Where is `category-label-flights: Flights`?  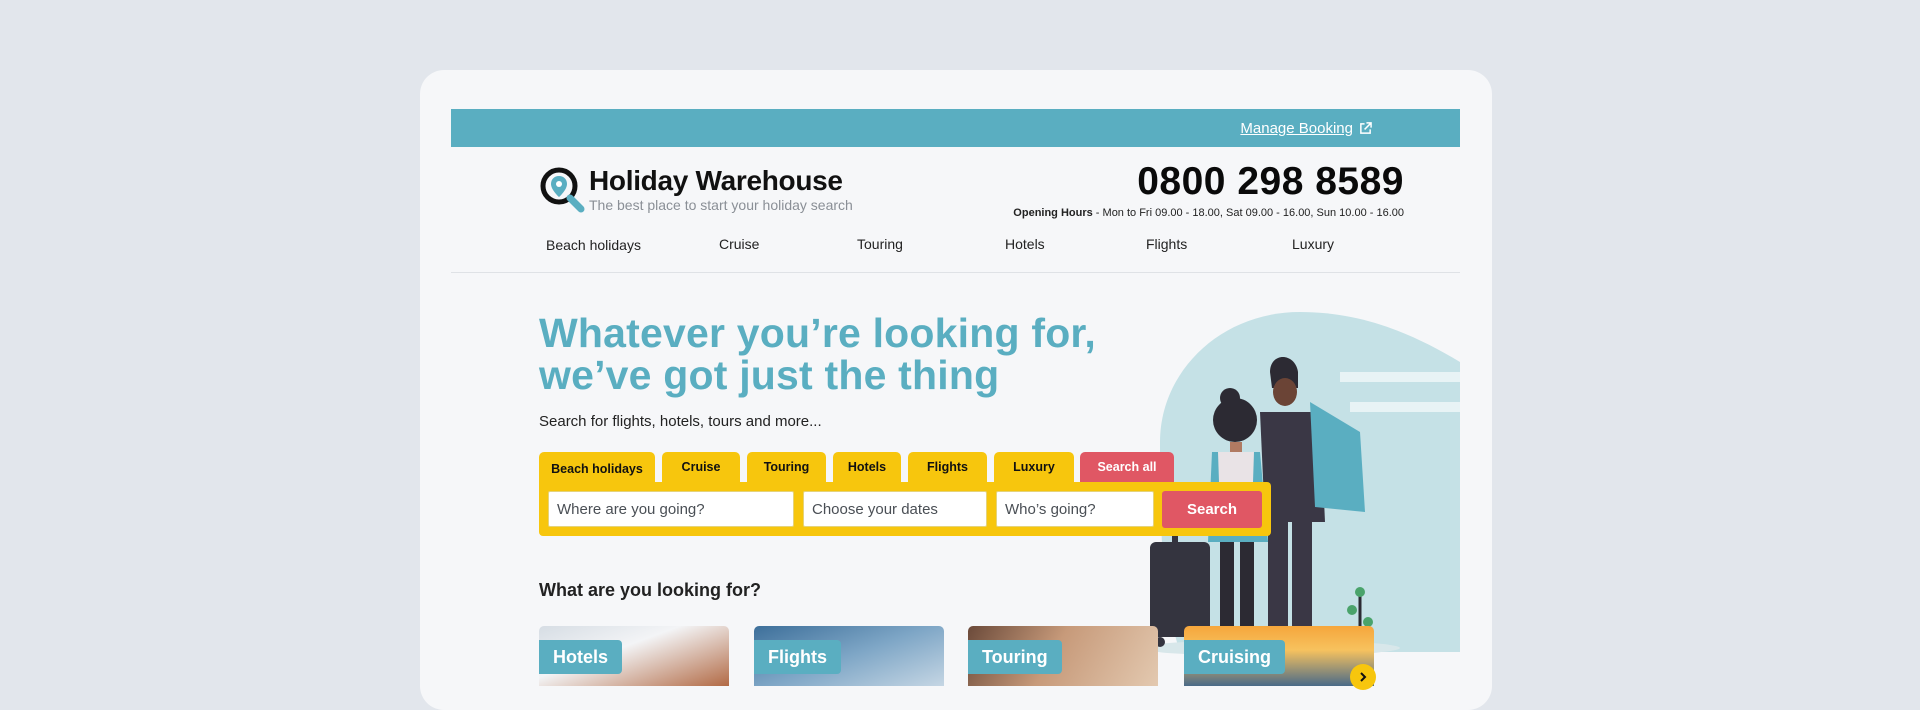 category-label-flights: Flights is located at coordinates (797, 657).